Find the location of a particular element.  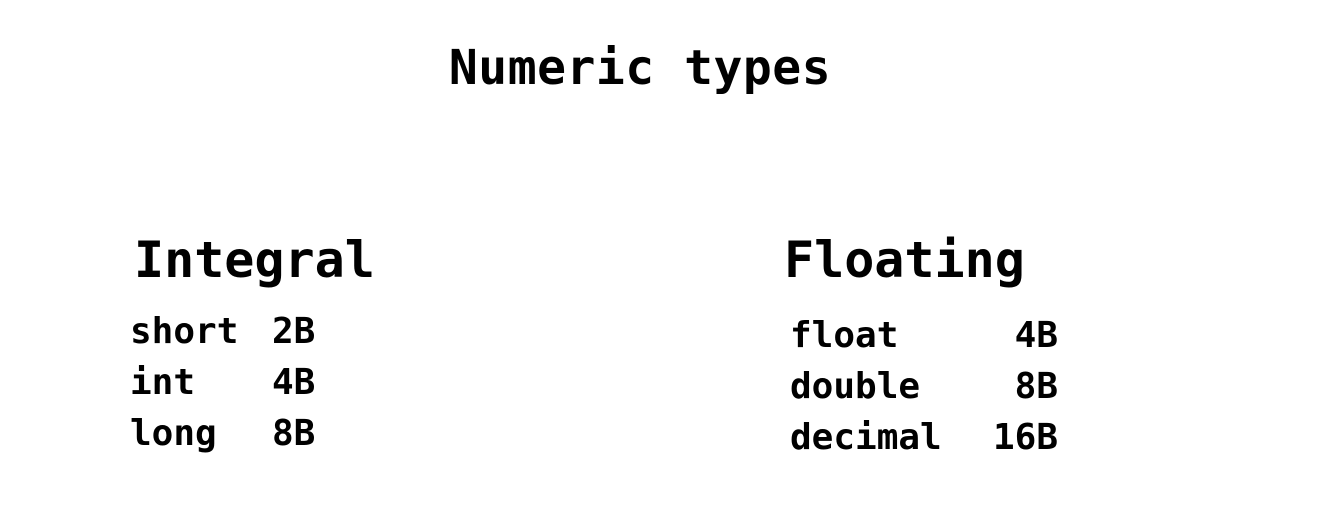

floating-heading: Floating is located at coordinates (904, 260).